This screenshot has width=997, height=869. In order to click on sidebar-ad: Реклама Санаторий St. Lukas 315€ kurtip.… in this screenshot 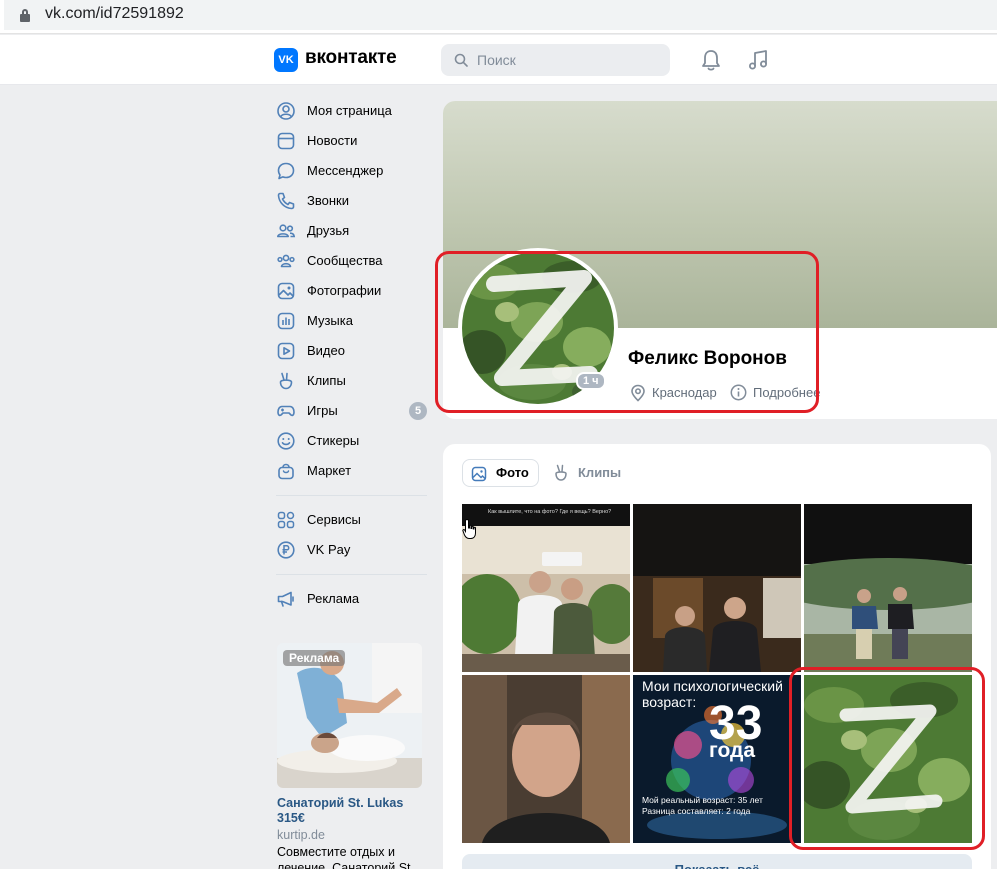, I will do `click(352, 756)`.